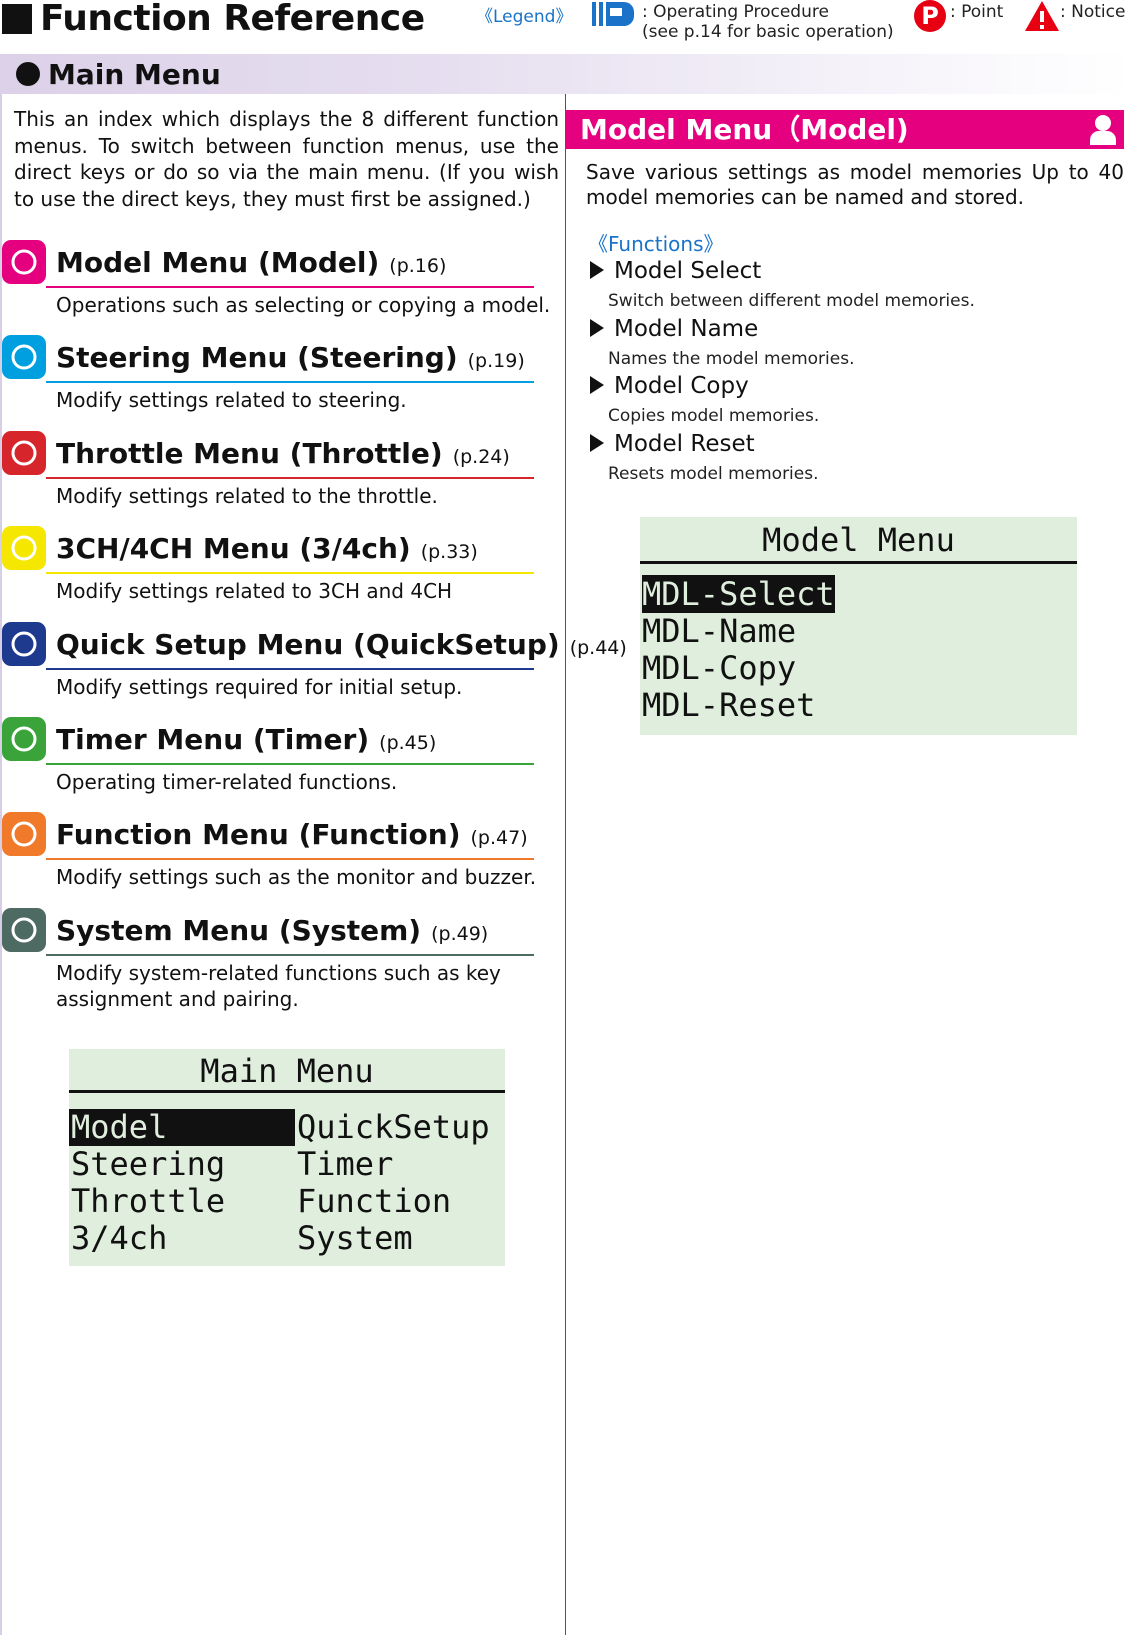 The width and height of the screenshot is (1130, 1635). What do you see at coordinates (481, 456) in the screenshot?
I see `page-ref: (p.24)` at bounding box center [481, 456].